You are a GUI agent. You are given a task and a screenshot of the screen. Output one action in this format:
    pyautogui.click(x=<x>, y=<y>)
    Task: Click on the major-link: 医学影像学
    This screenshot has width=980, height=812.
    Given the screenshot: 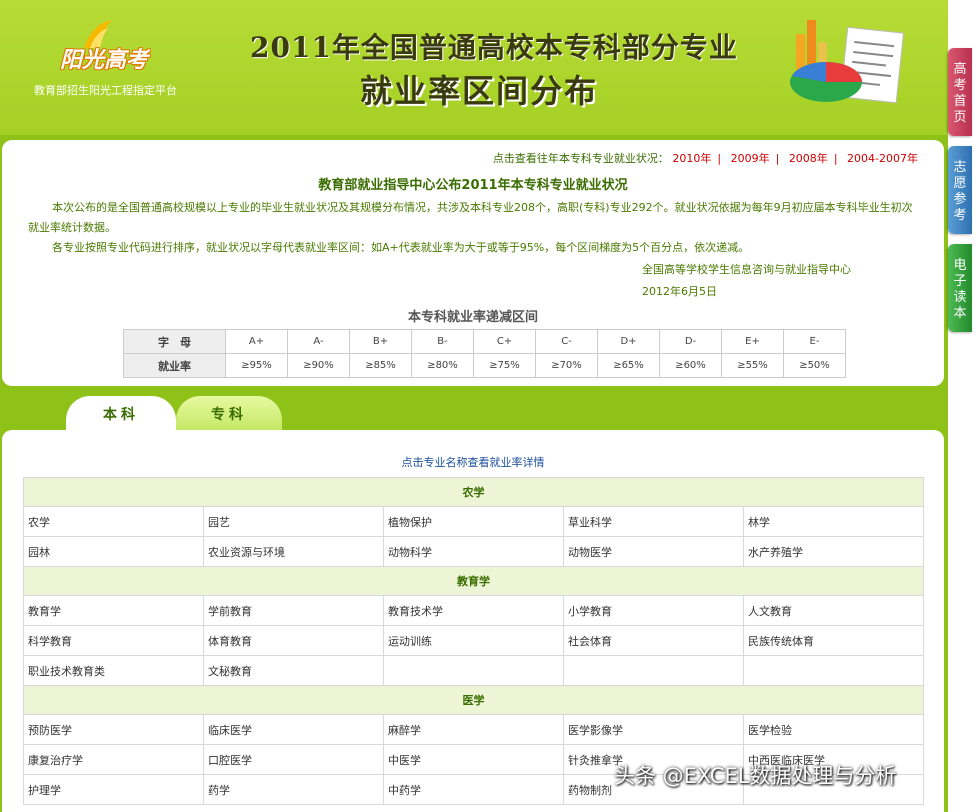 What is the action you would take?
    pyautogui.click(x=653, y=729)
    